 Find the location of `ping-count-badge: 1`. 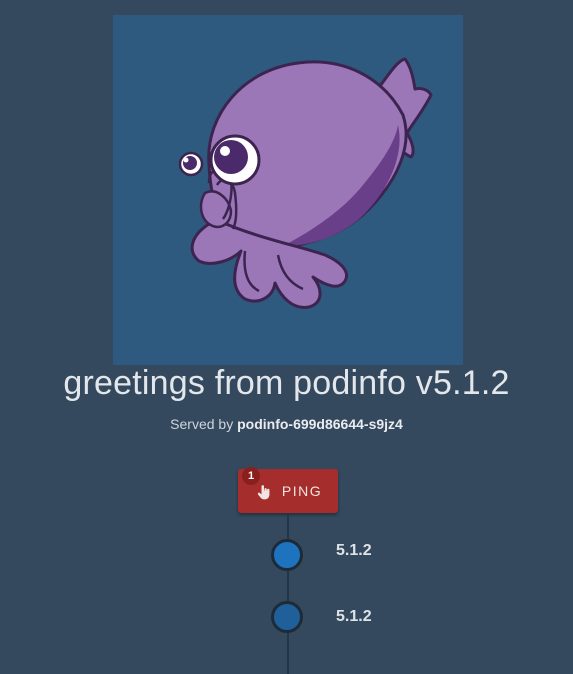

ping-count-badge: 1 is located at coordinates (251, 476).